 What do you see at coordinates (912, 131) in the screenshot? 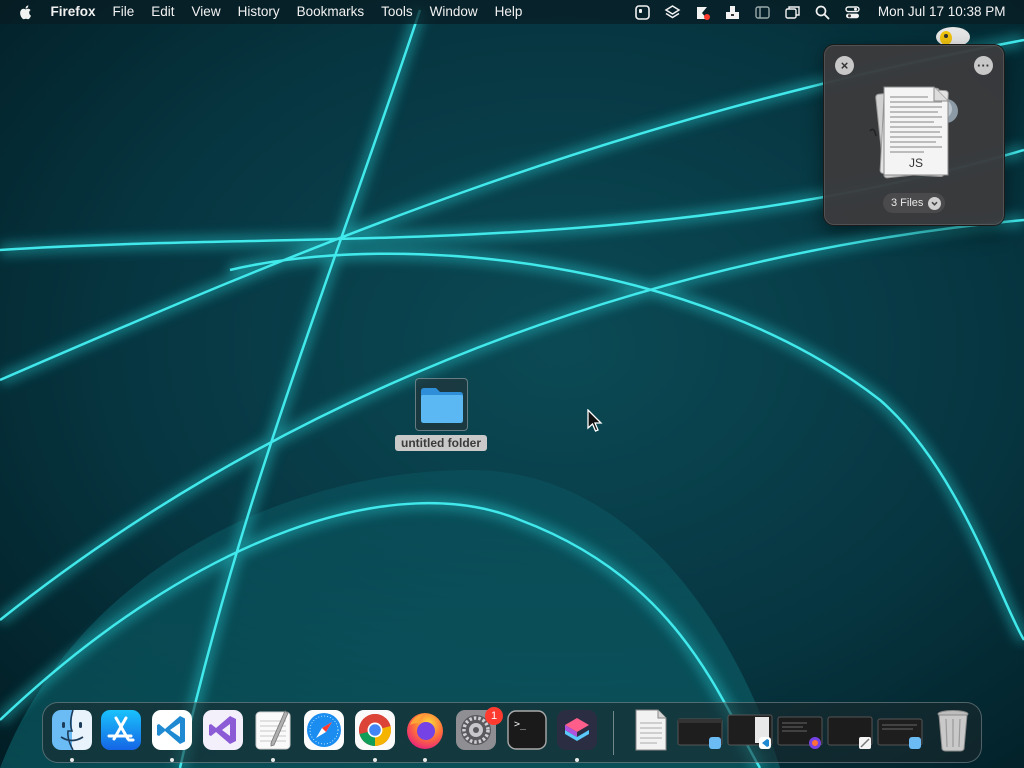
I see `file-stack-icon: JS` at bounding box center [912, 131].